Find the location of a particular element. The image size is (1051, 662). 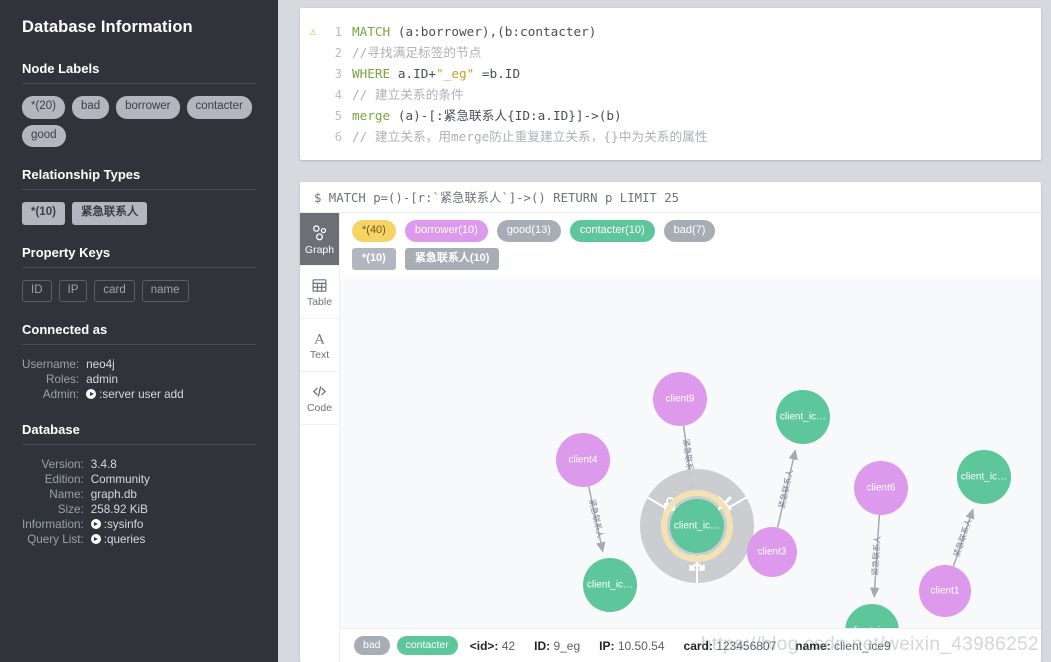

inspector-property: card: 123456807 is located at coordinates (730, 646).